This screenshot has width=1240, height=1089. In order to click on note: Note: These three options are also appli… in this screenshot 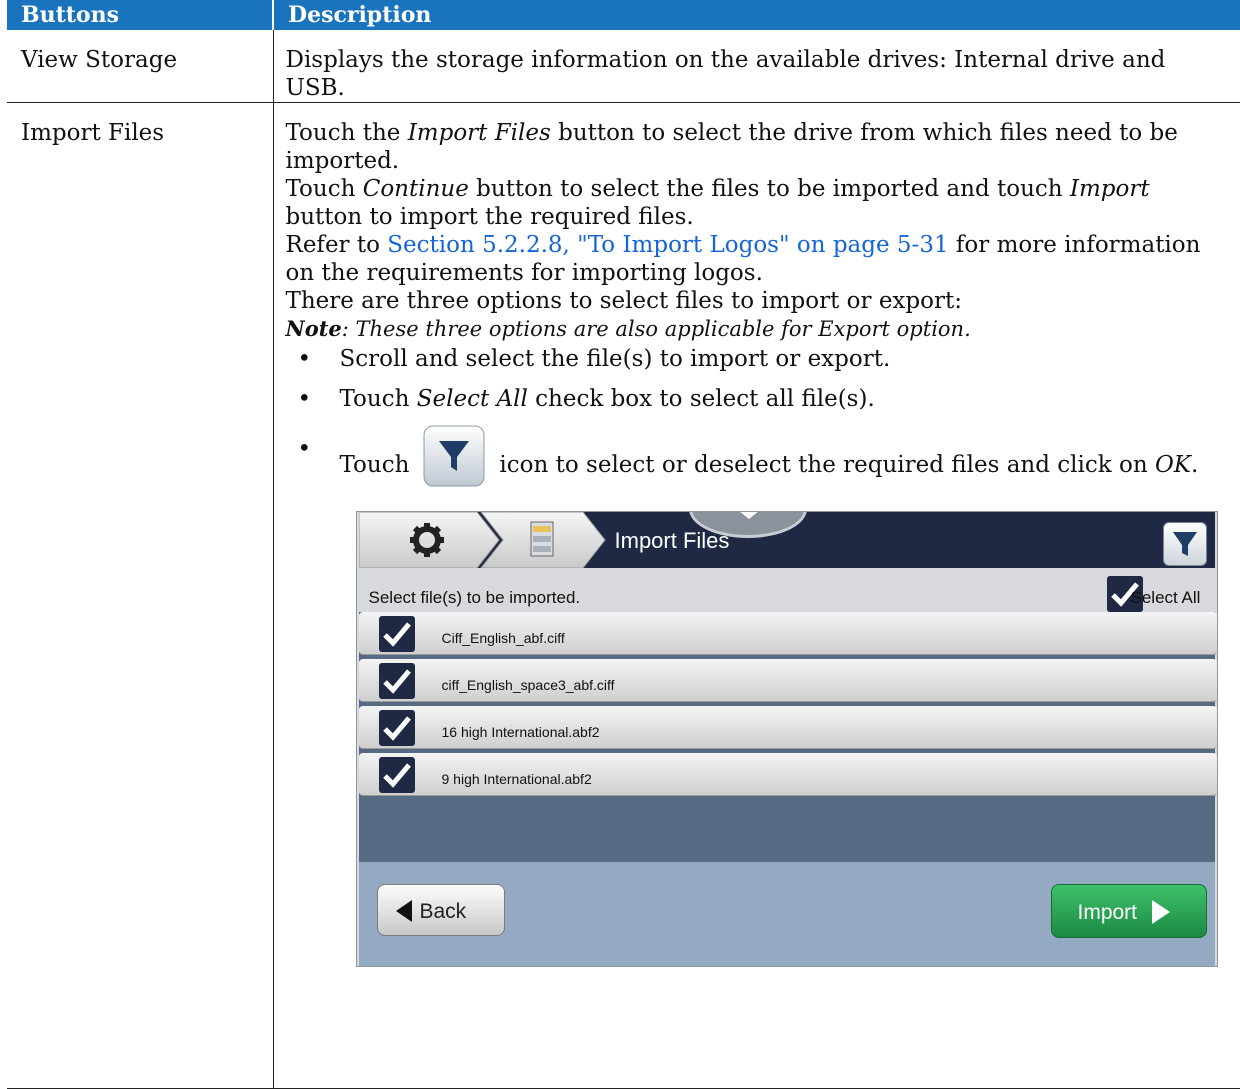, I will do `click(628, 328)`.